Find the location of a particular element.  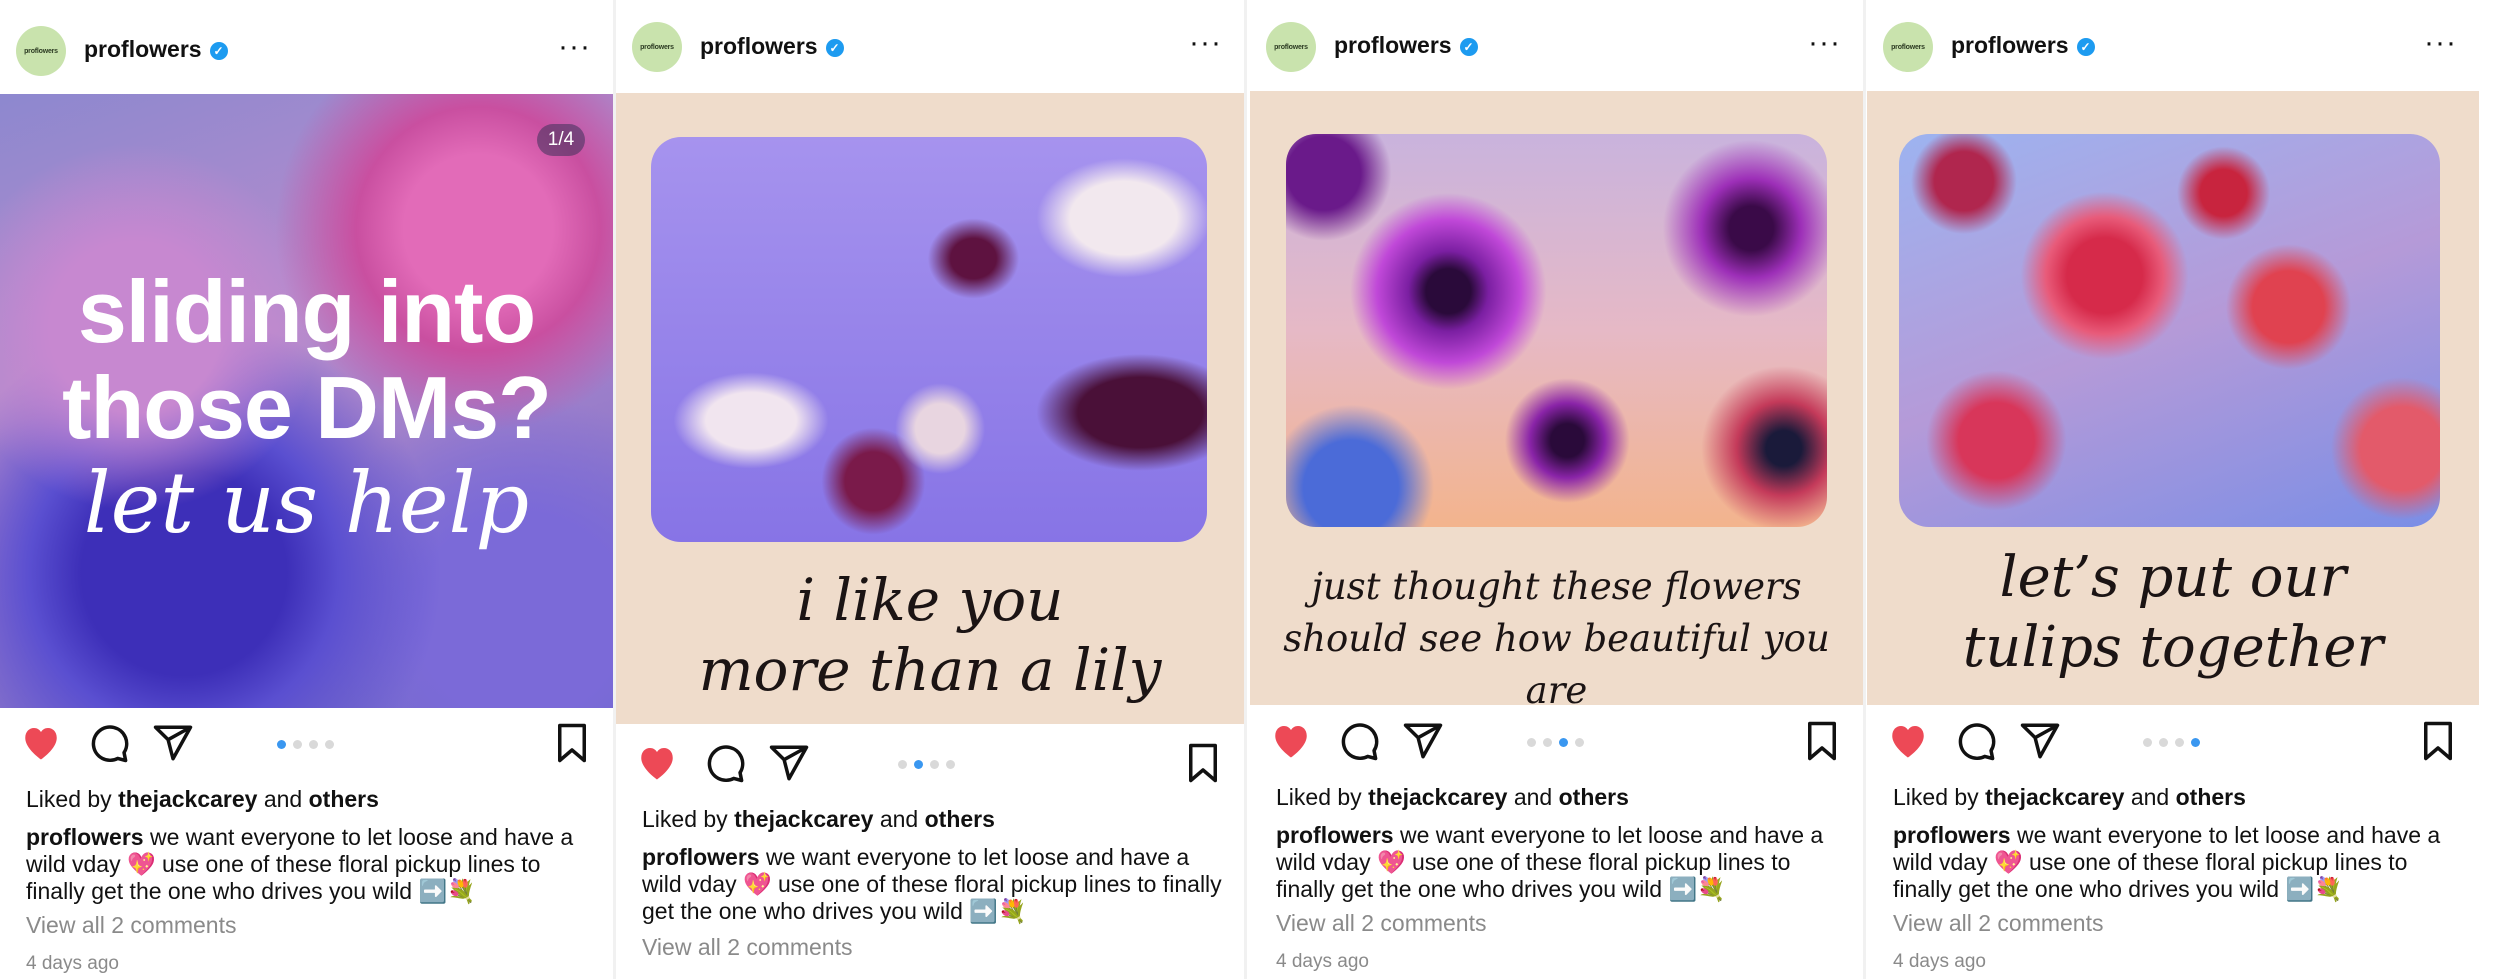

slide-title: sliding into those DMs? is located at coordinates (307, 359).